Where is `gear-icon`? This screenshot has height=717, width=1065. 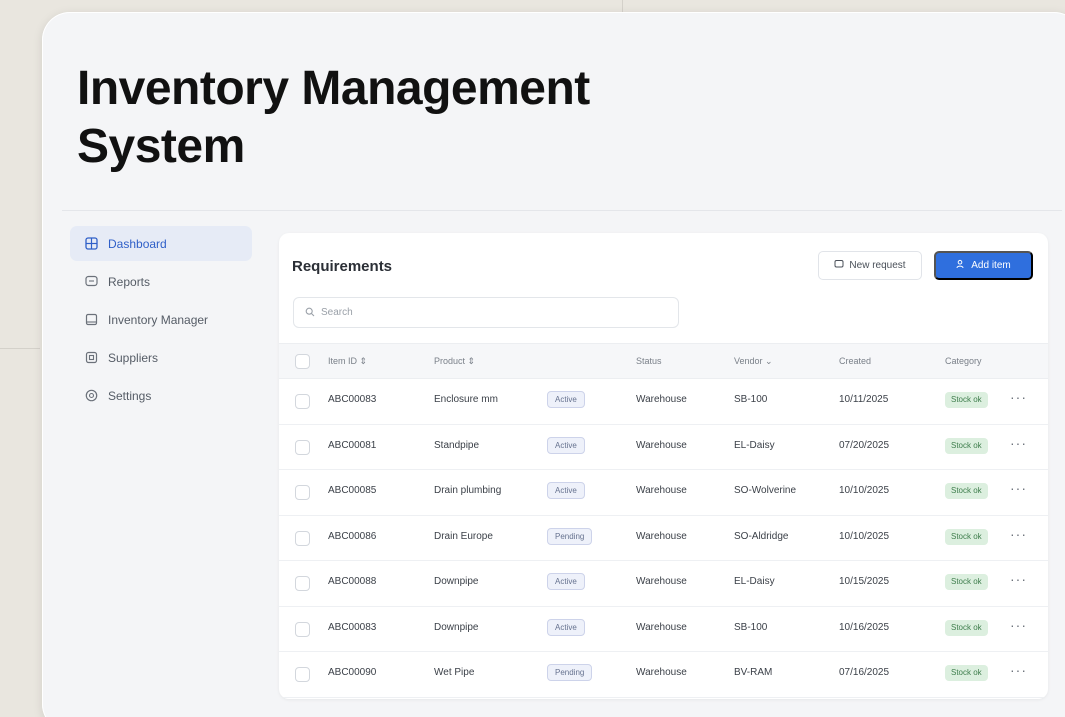
gear-icon is located at coordinates (91, 396).